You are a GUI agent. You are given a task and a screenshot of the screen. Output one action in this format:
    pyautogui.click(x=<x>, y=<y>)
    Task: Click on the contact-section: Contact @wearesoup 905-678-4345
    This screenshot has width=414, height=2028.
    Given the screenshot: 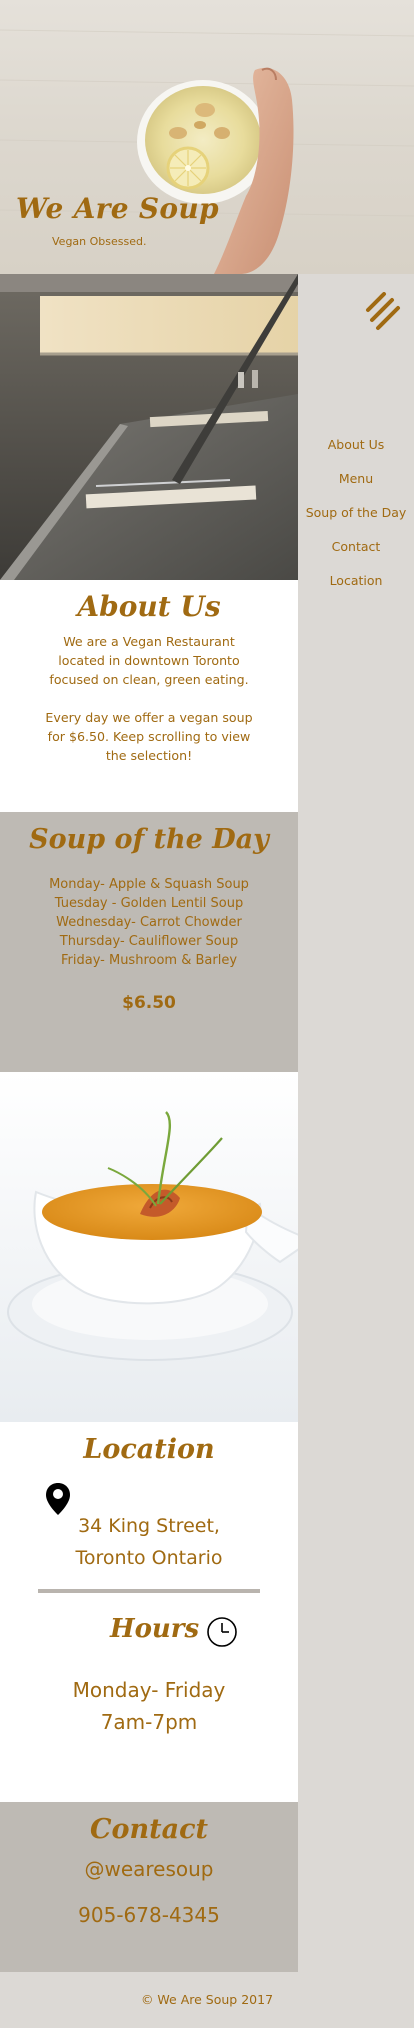 What is the action you would take?
    pyautogui.click(x=149, y=1887)
    